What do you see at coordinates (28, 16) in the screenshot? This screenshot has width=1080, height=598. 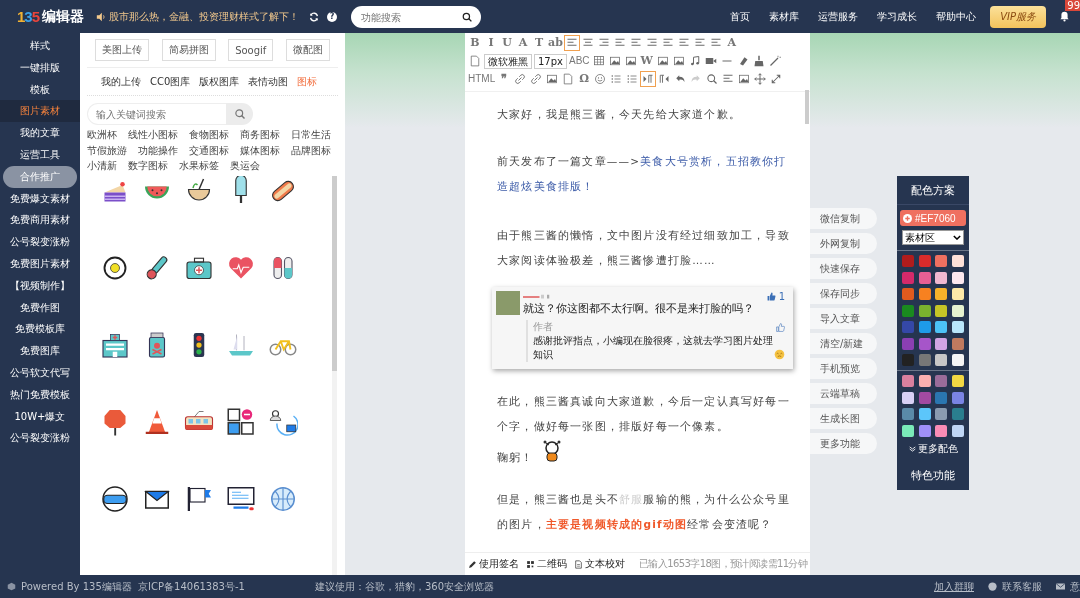 I see `logo-mark: 135` at bounding box center [28, 16].